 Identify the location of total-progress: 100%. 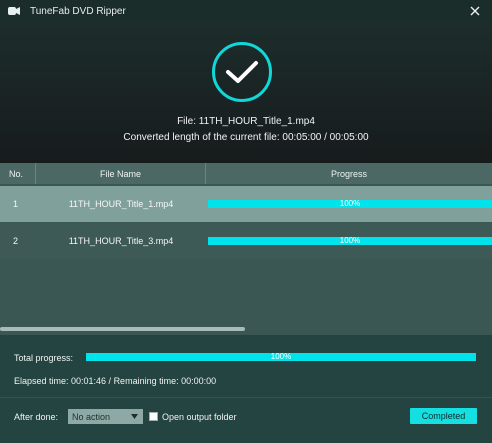
(281, 356).